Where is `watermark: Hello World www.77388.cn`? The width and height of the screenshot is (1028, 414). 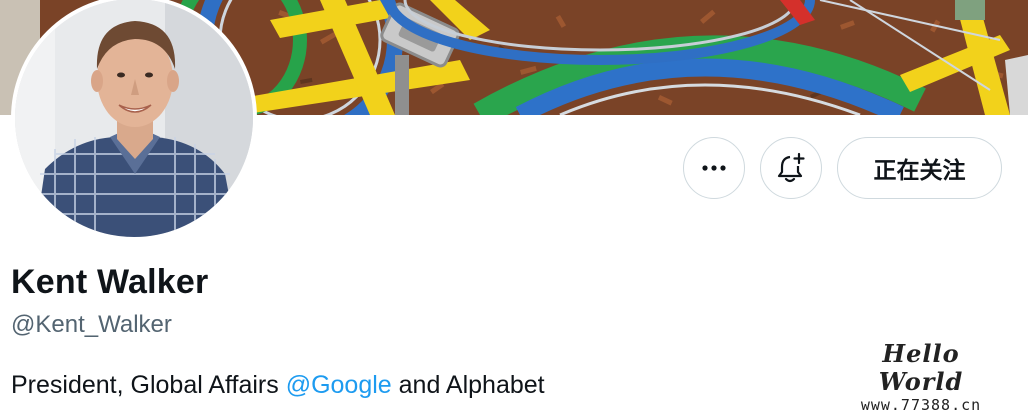
watermark: Hello World www.77388.cn is located at coordinates (921, 377).